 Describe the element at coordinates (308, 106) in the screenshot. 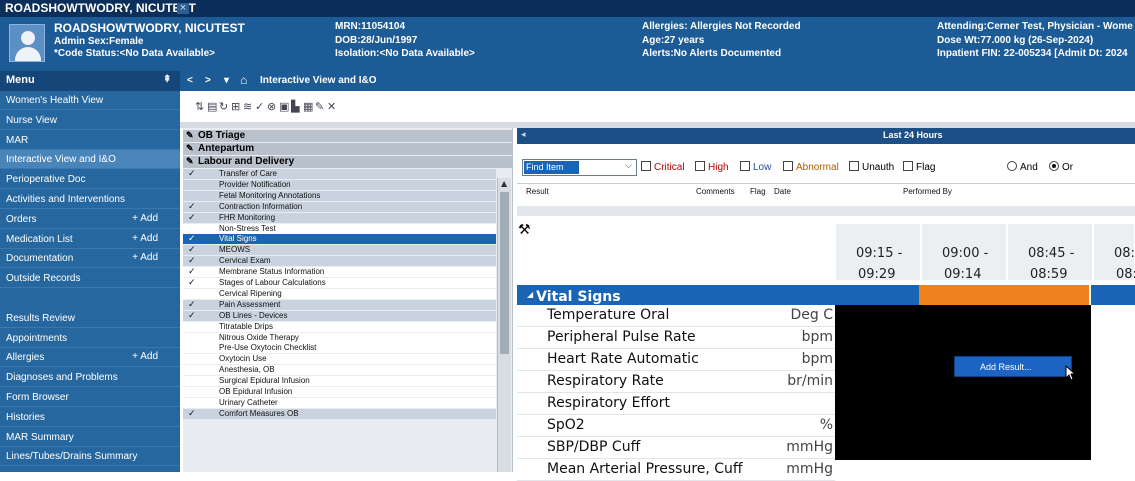

I see `table-icon: ▦` at that location.